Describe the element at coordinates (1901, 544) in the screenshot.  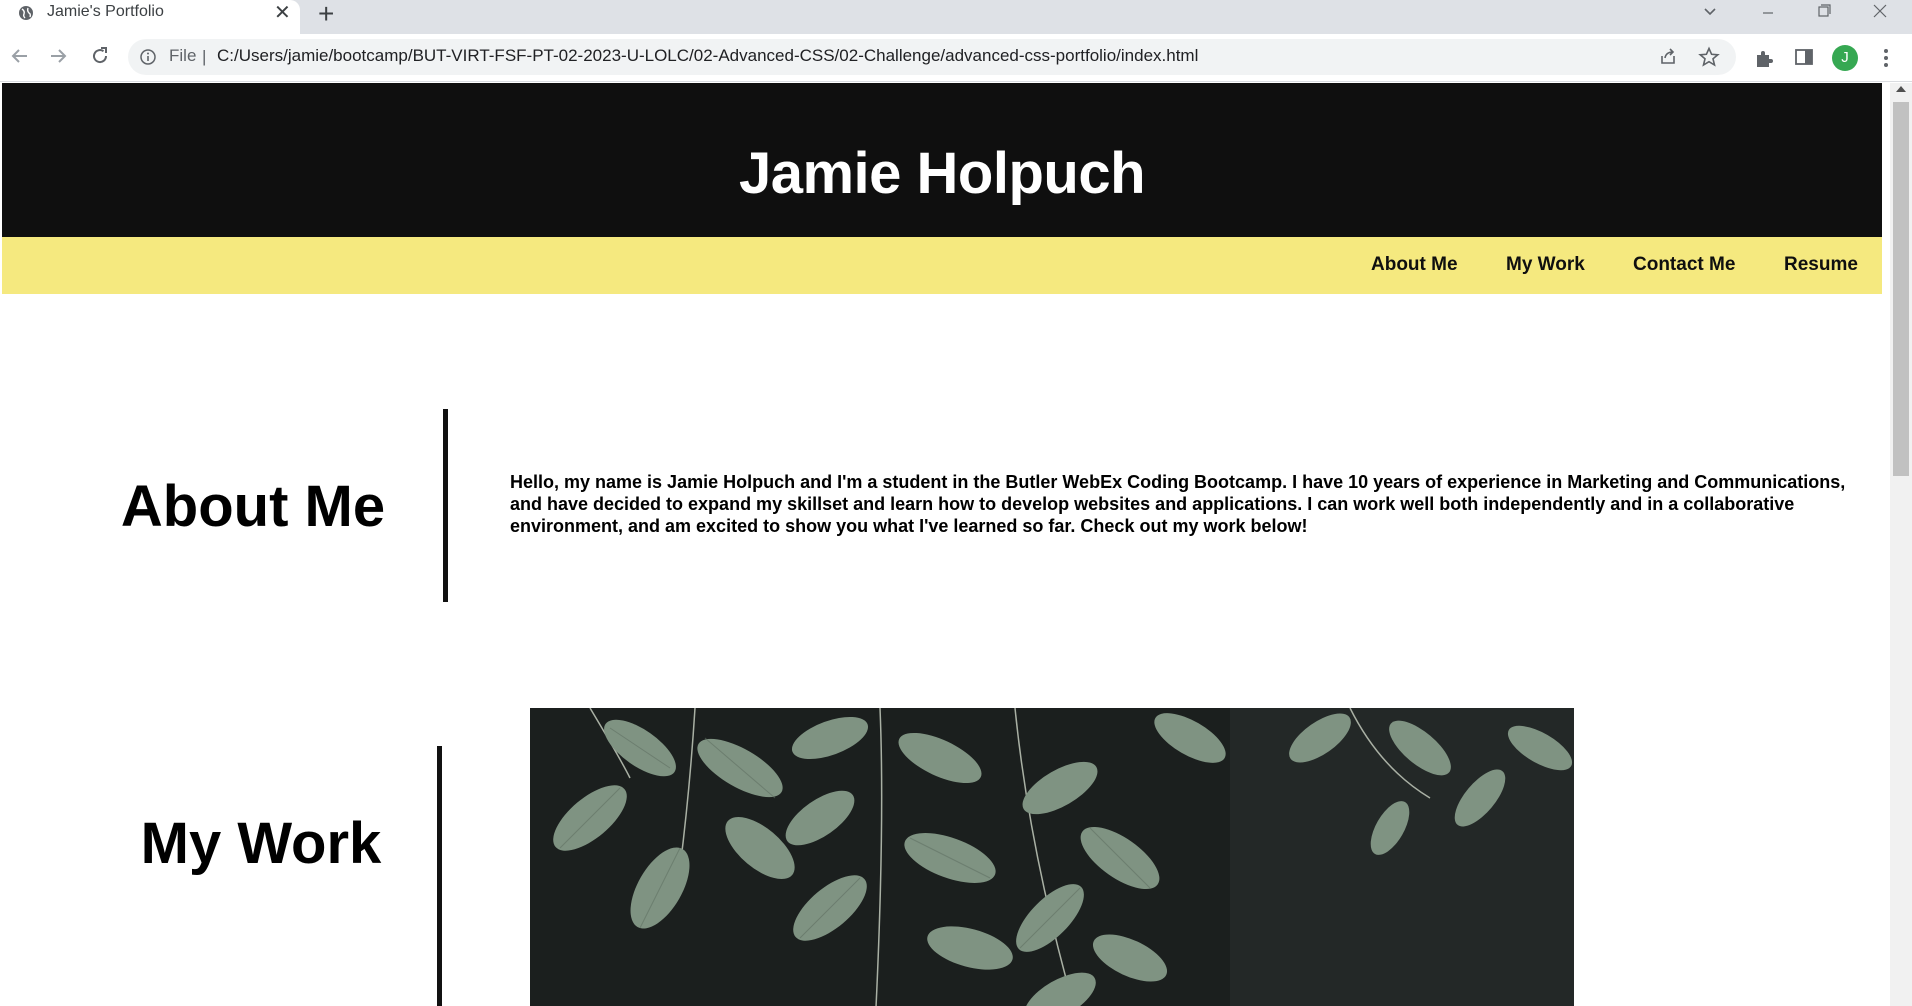
I see `scrollbar` at that location.